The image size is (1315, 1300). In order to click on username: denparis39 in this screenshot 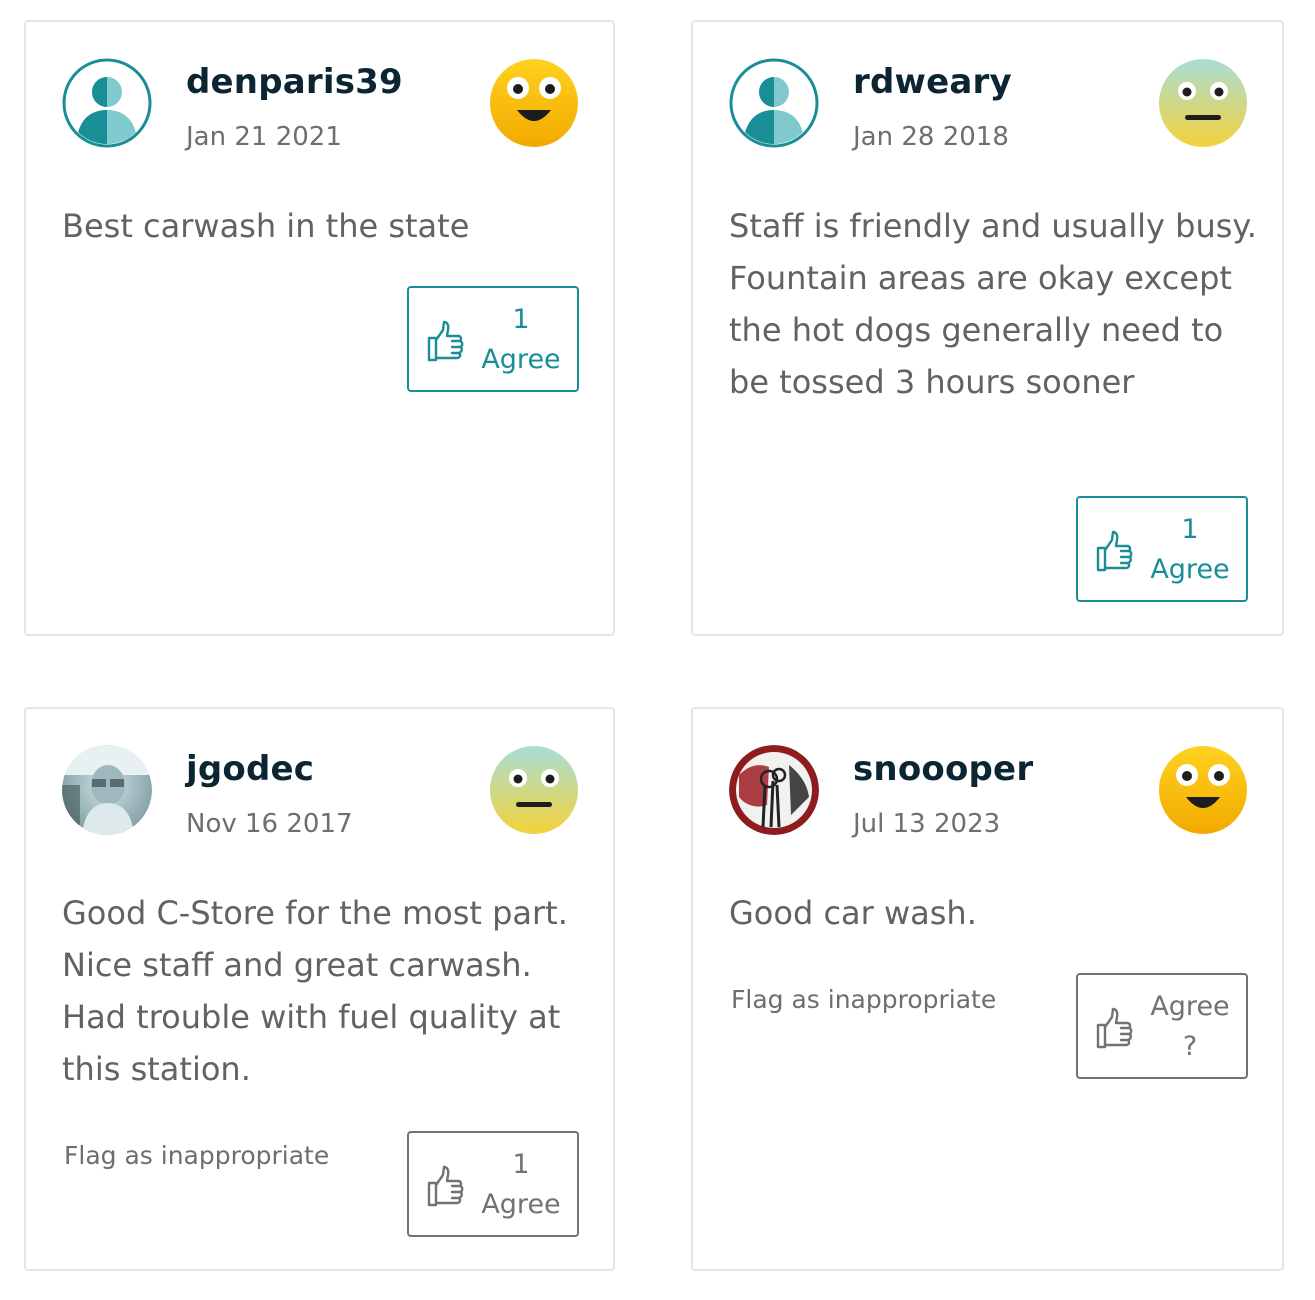, I will do `click(294, 82)`.